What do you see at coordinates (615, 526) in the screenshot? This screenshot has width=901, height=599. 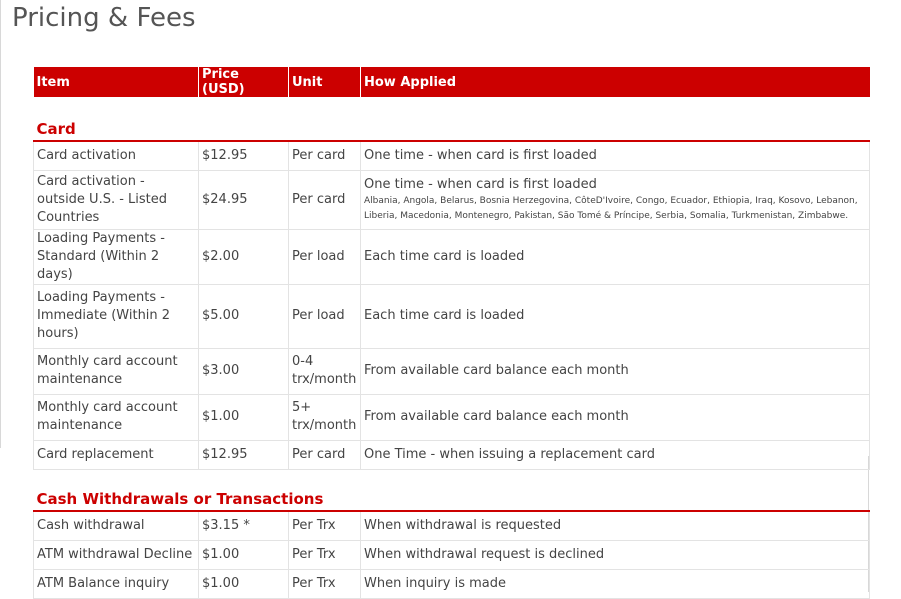 I see `cell-how-applied: When withdrawal is requested` at bounding box center [615, 526].